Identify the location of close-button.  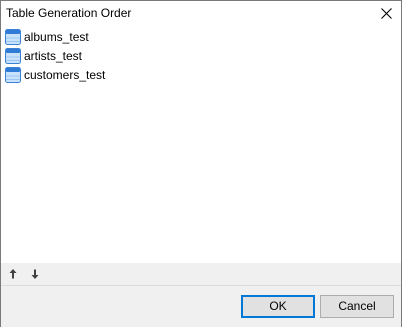
(386, 13).